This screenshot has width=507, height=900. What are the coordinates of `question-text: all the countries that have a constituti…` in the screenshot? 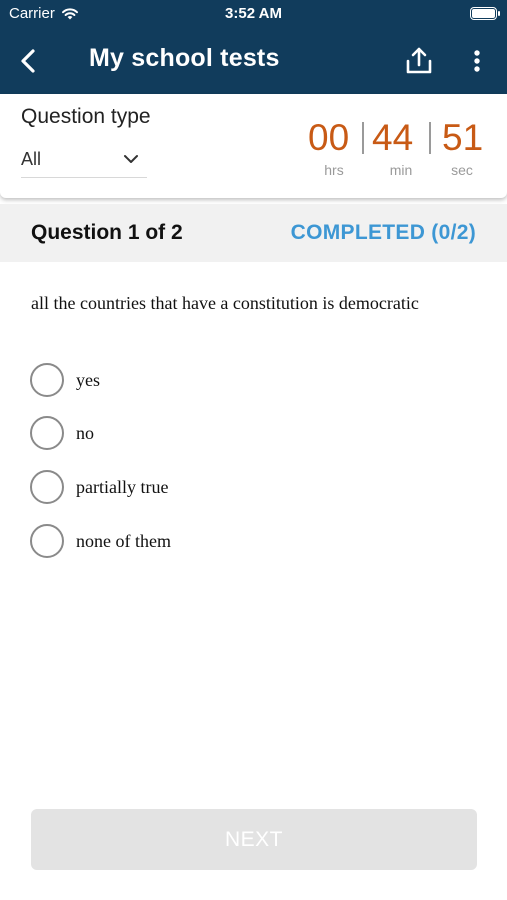 It's located at (225, 303).